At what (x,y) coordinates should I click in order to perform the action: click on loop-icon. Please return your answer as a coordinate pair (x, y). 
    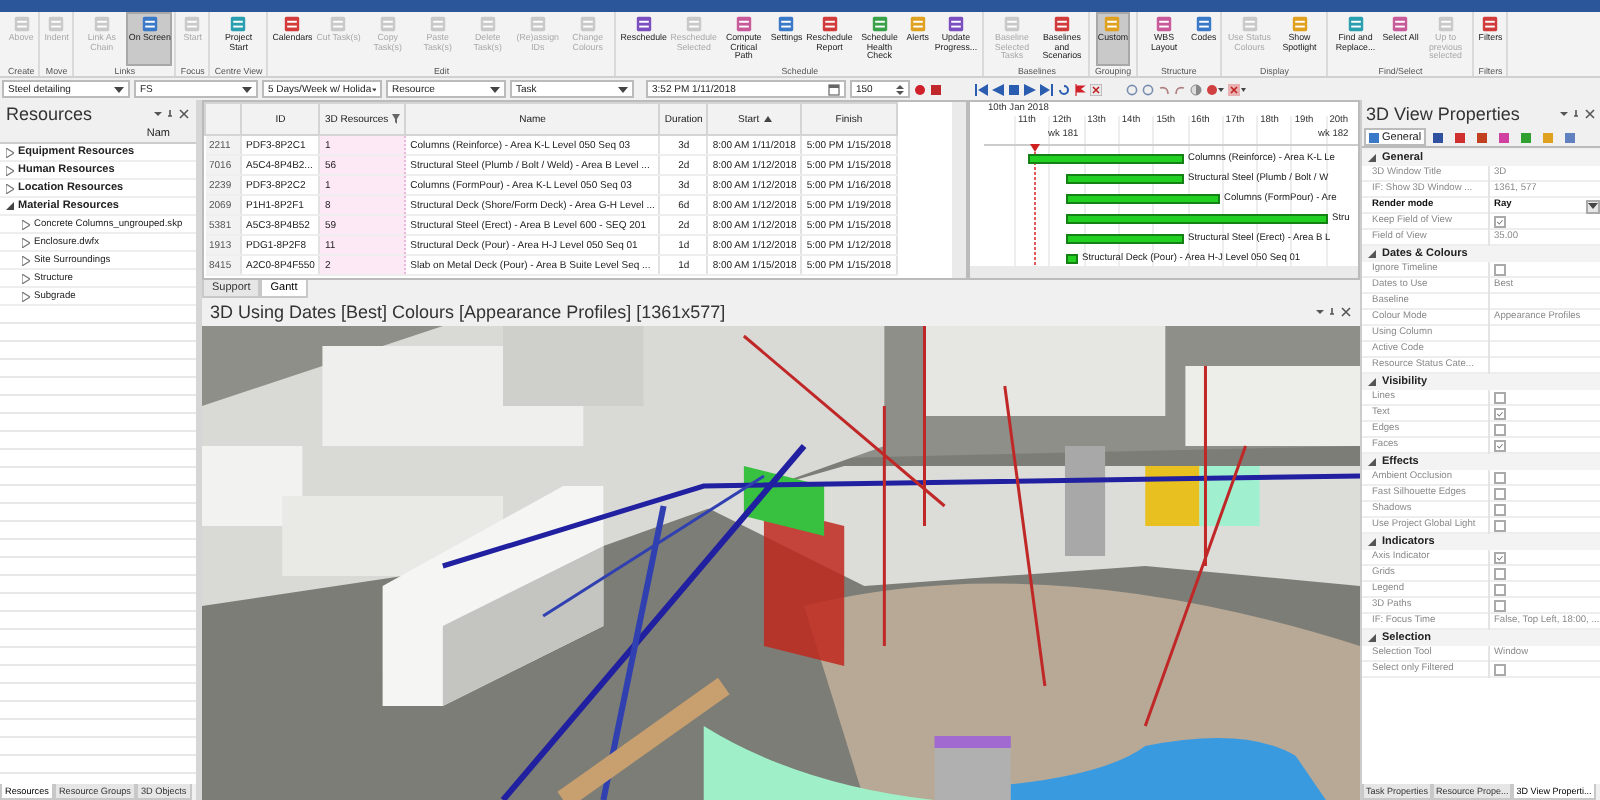
    Looking at the image, I should click on (1064, 89).